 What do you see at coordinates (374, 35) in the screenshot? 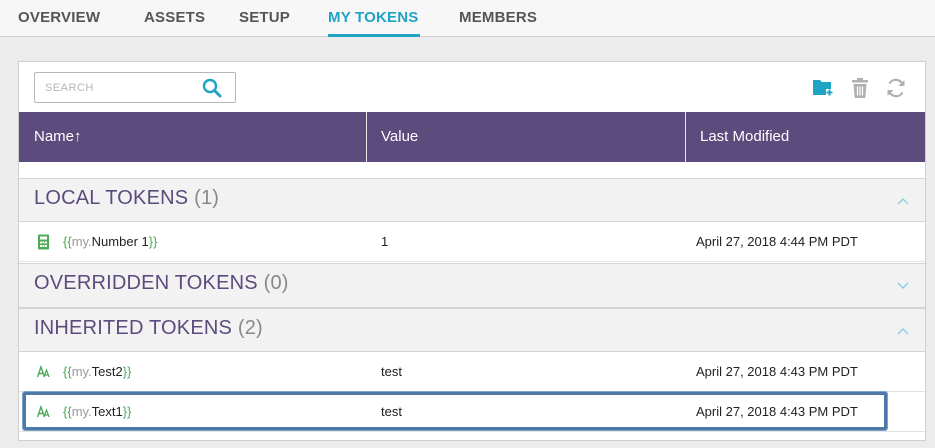
I see `active-tab-indicator` at bounding box center [374, 35].